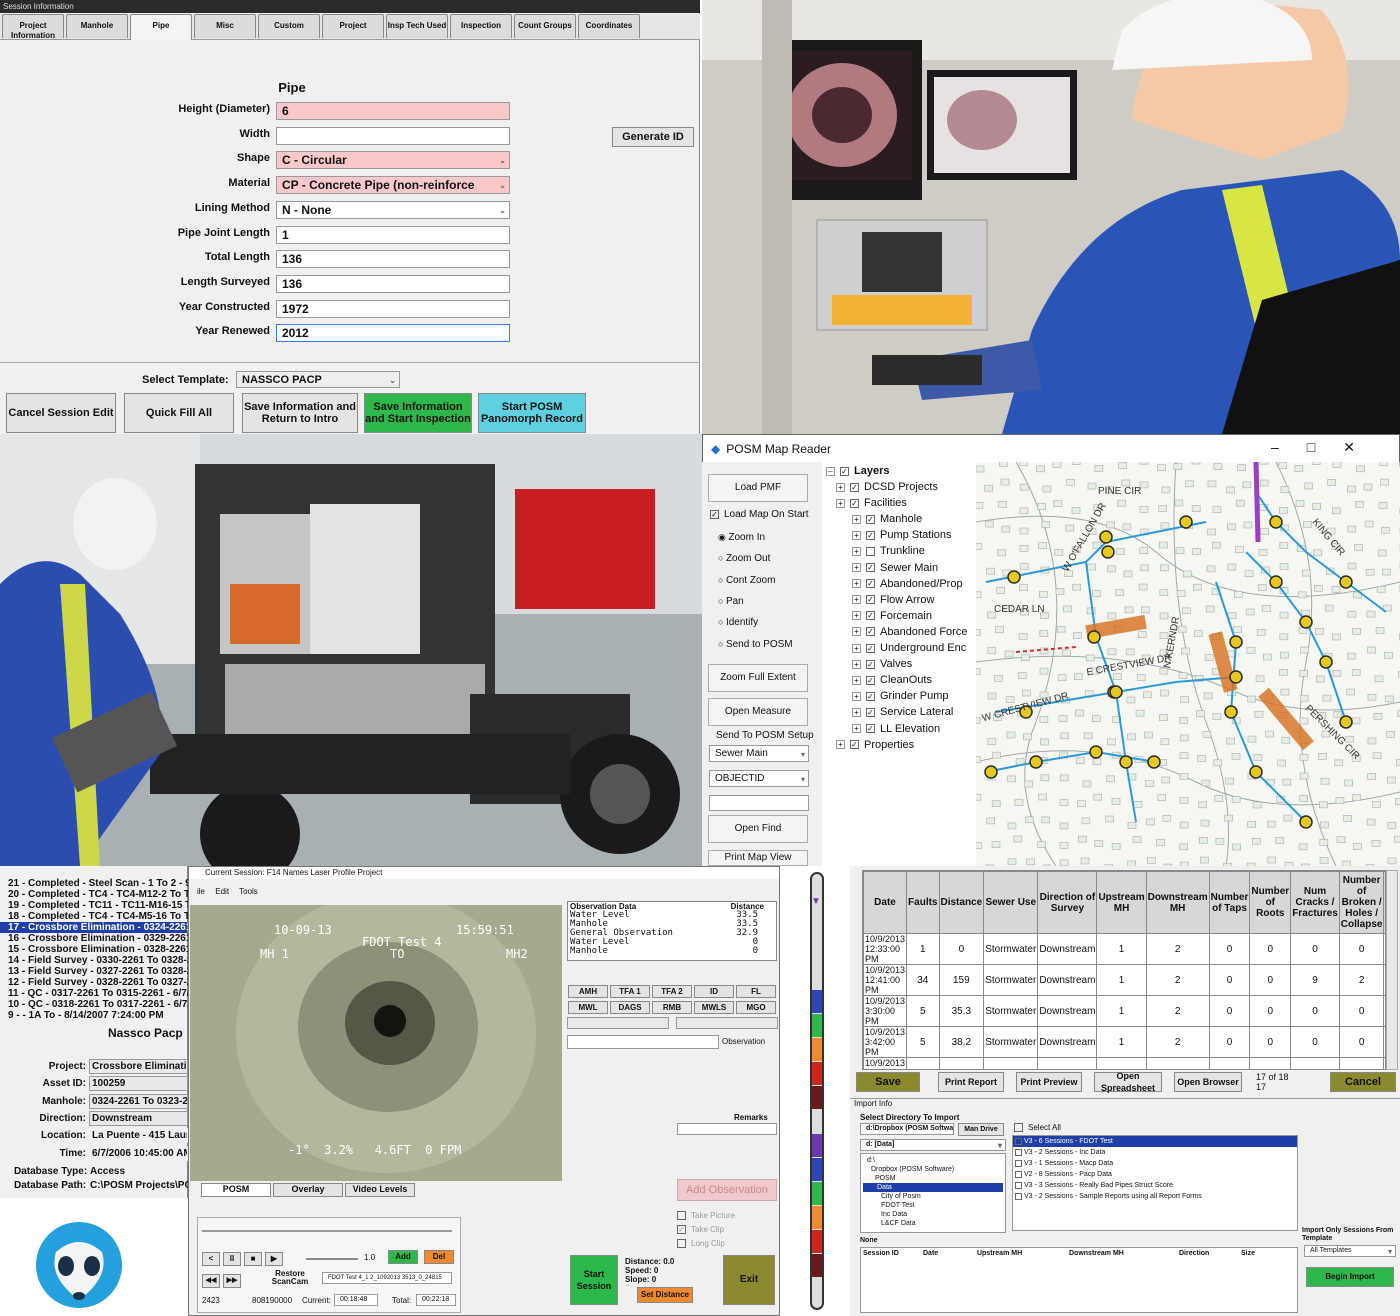 This screenshot has height=1316, width=1400. Describe the element at coordinates (417, 26) in the screenshot. I see `tab-insp-tech-used: Insp Tech Used` at that location.